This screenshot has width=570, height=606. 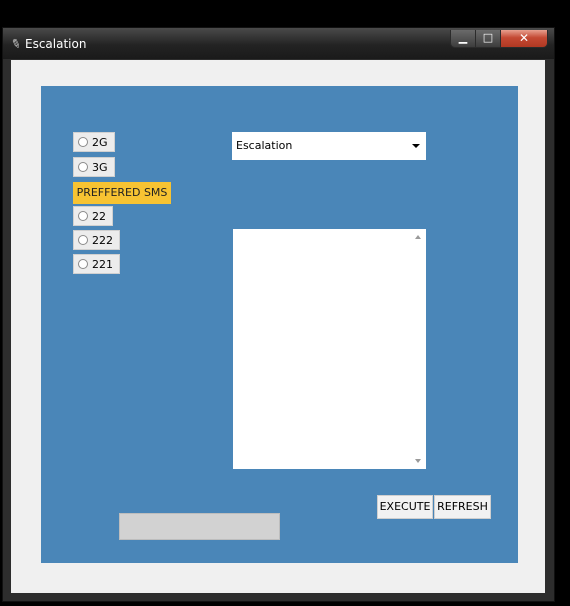 I want to click on radio-222: 222, so click(x=96, y=240).